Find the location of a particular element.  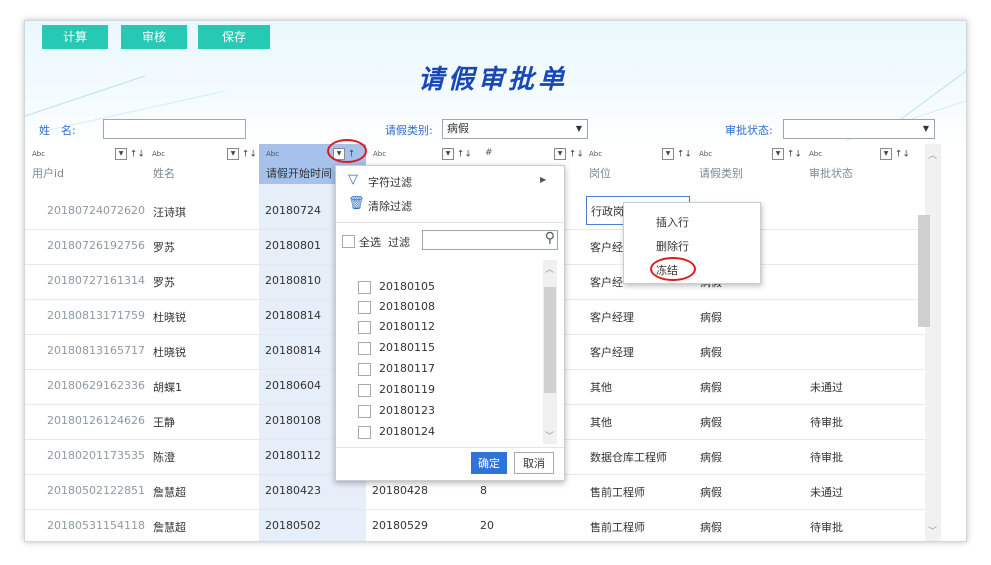

column-name: 请假开始时间 is located at coordinates (299, 173).